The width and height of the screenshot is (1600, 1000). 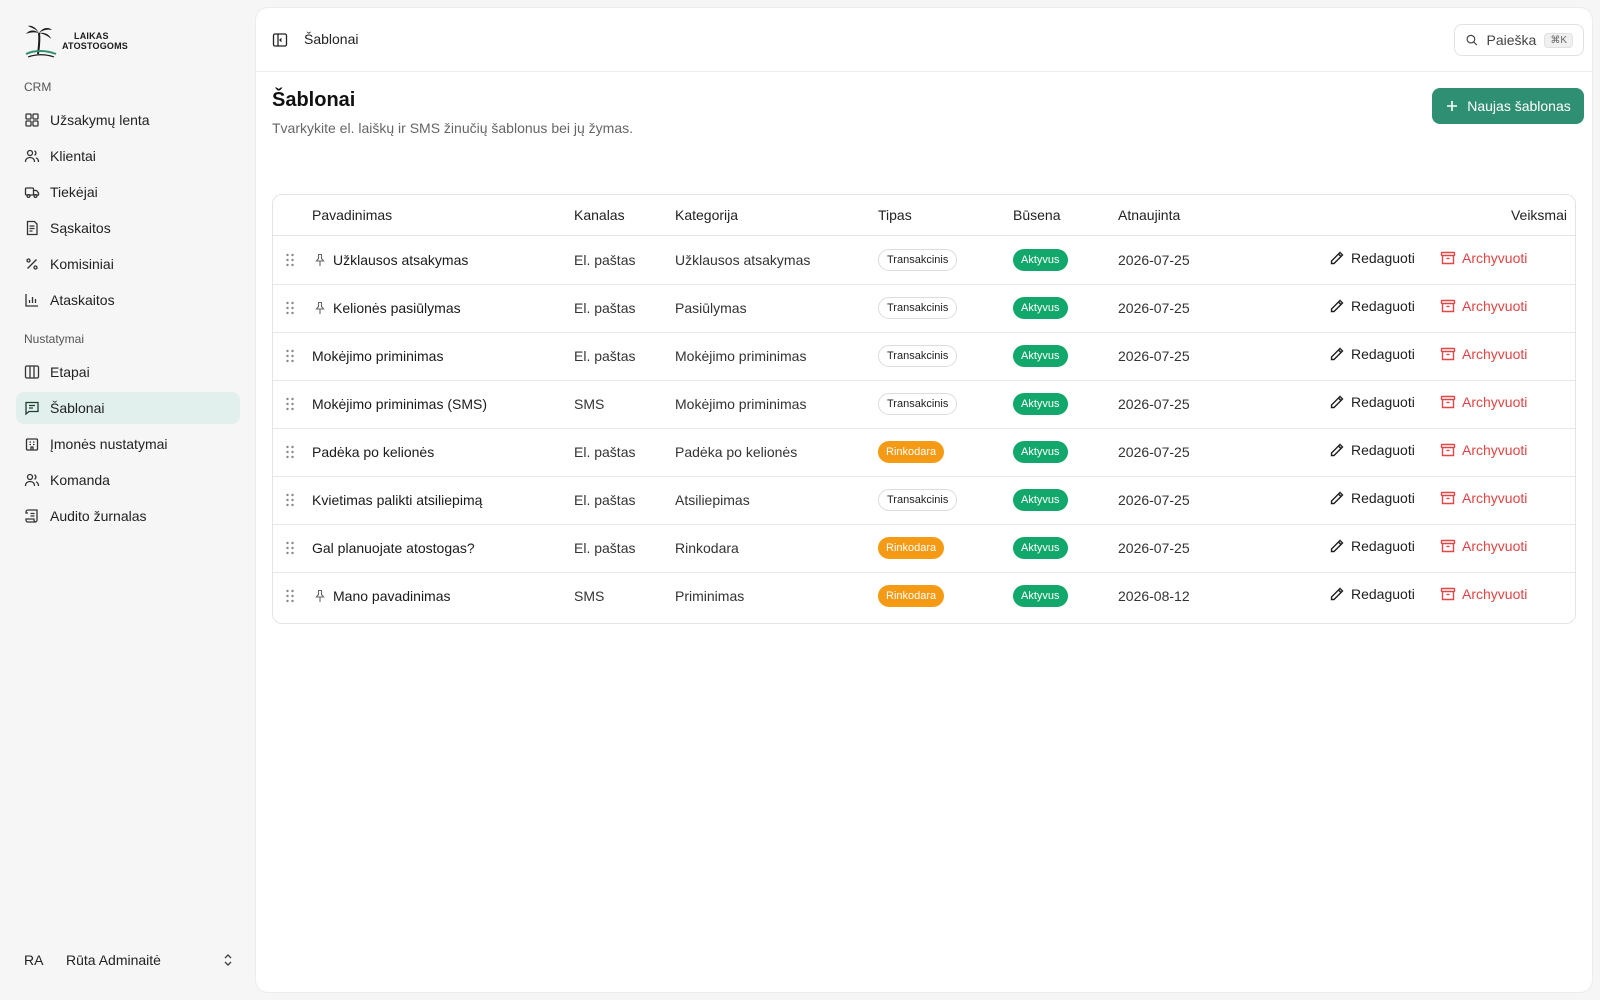 What do you see at coordinates (91, 36) in the screenshot?
I see `brand-line1: LAIKAS` at bounding box center [91, 36].